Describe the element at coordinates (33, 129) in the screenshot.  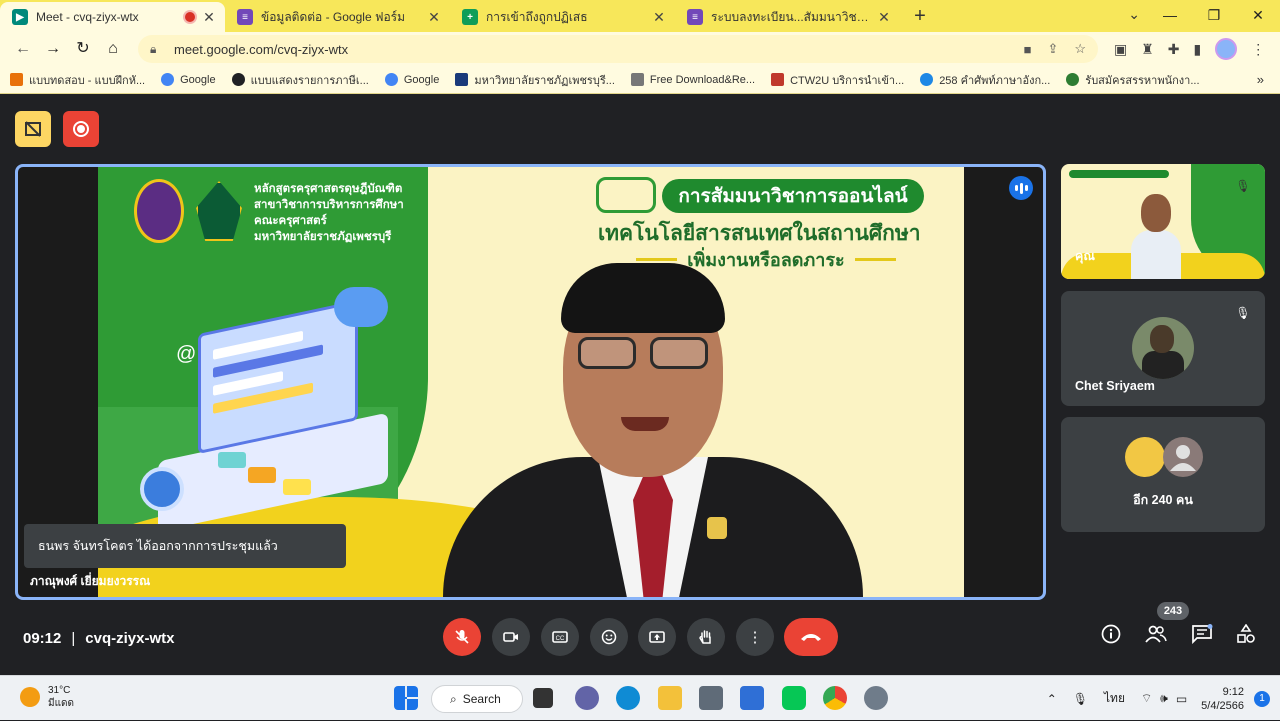
I see `companion-mode-button` at that location.